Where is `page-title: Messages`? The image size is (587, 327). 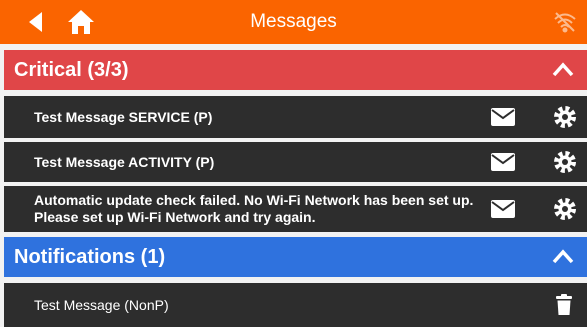 page-title: Messages is located at coordinates (293, 21).